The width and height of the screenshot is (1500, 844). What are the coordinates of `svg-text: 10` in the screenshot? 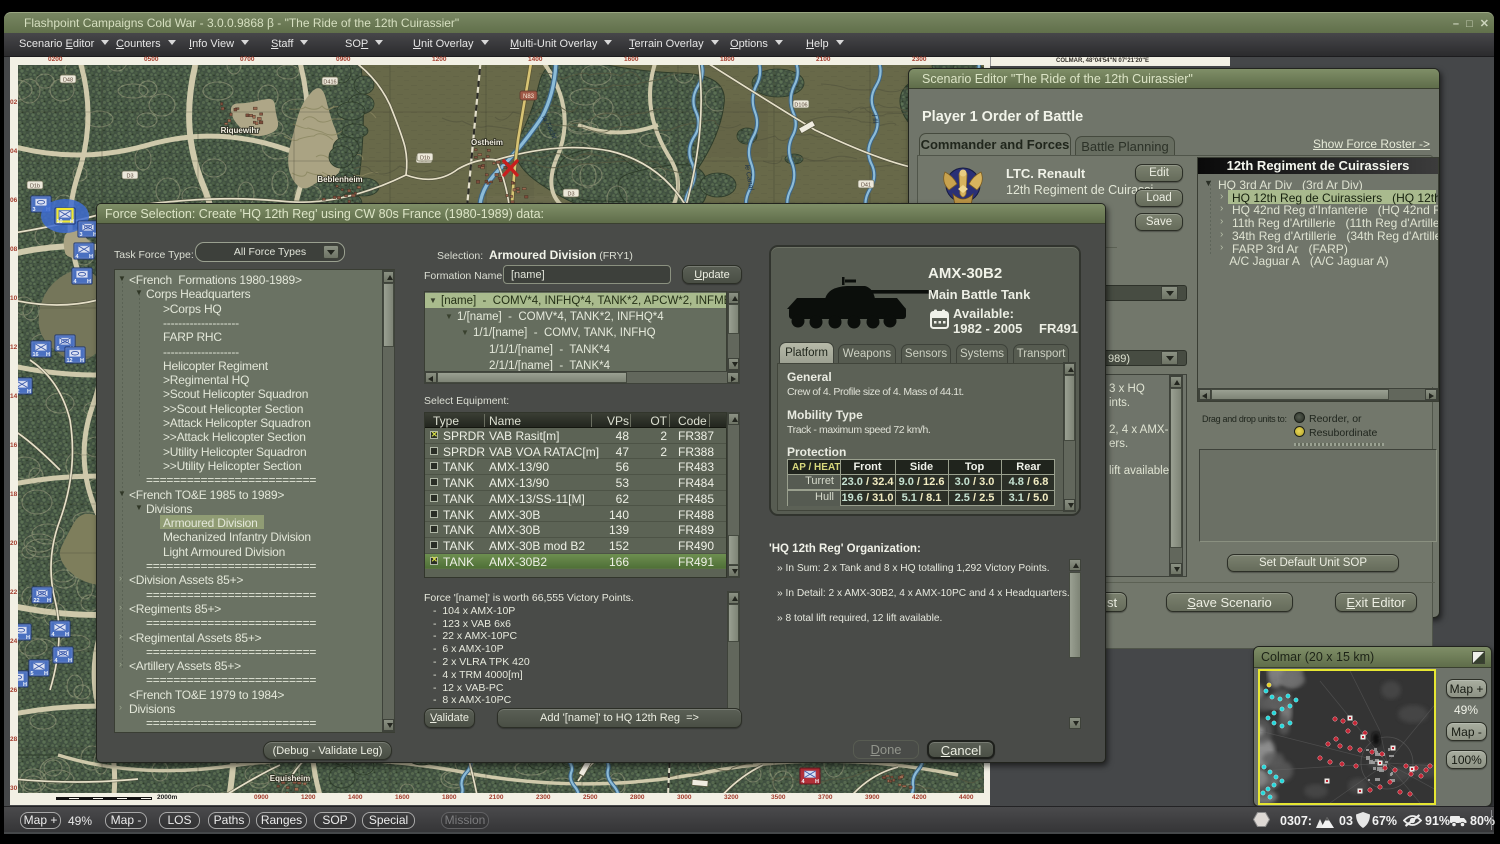 It's located at (60, 222).